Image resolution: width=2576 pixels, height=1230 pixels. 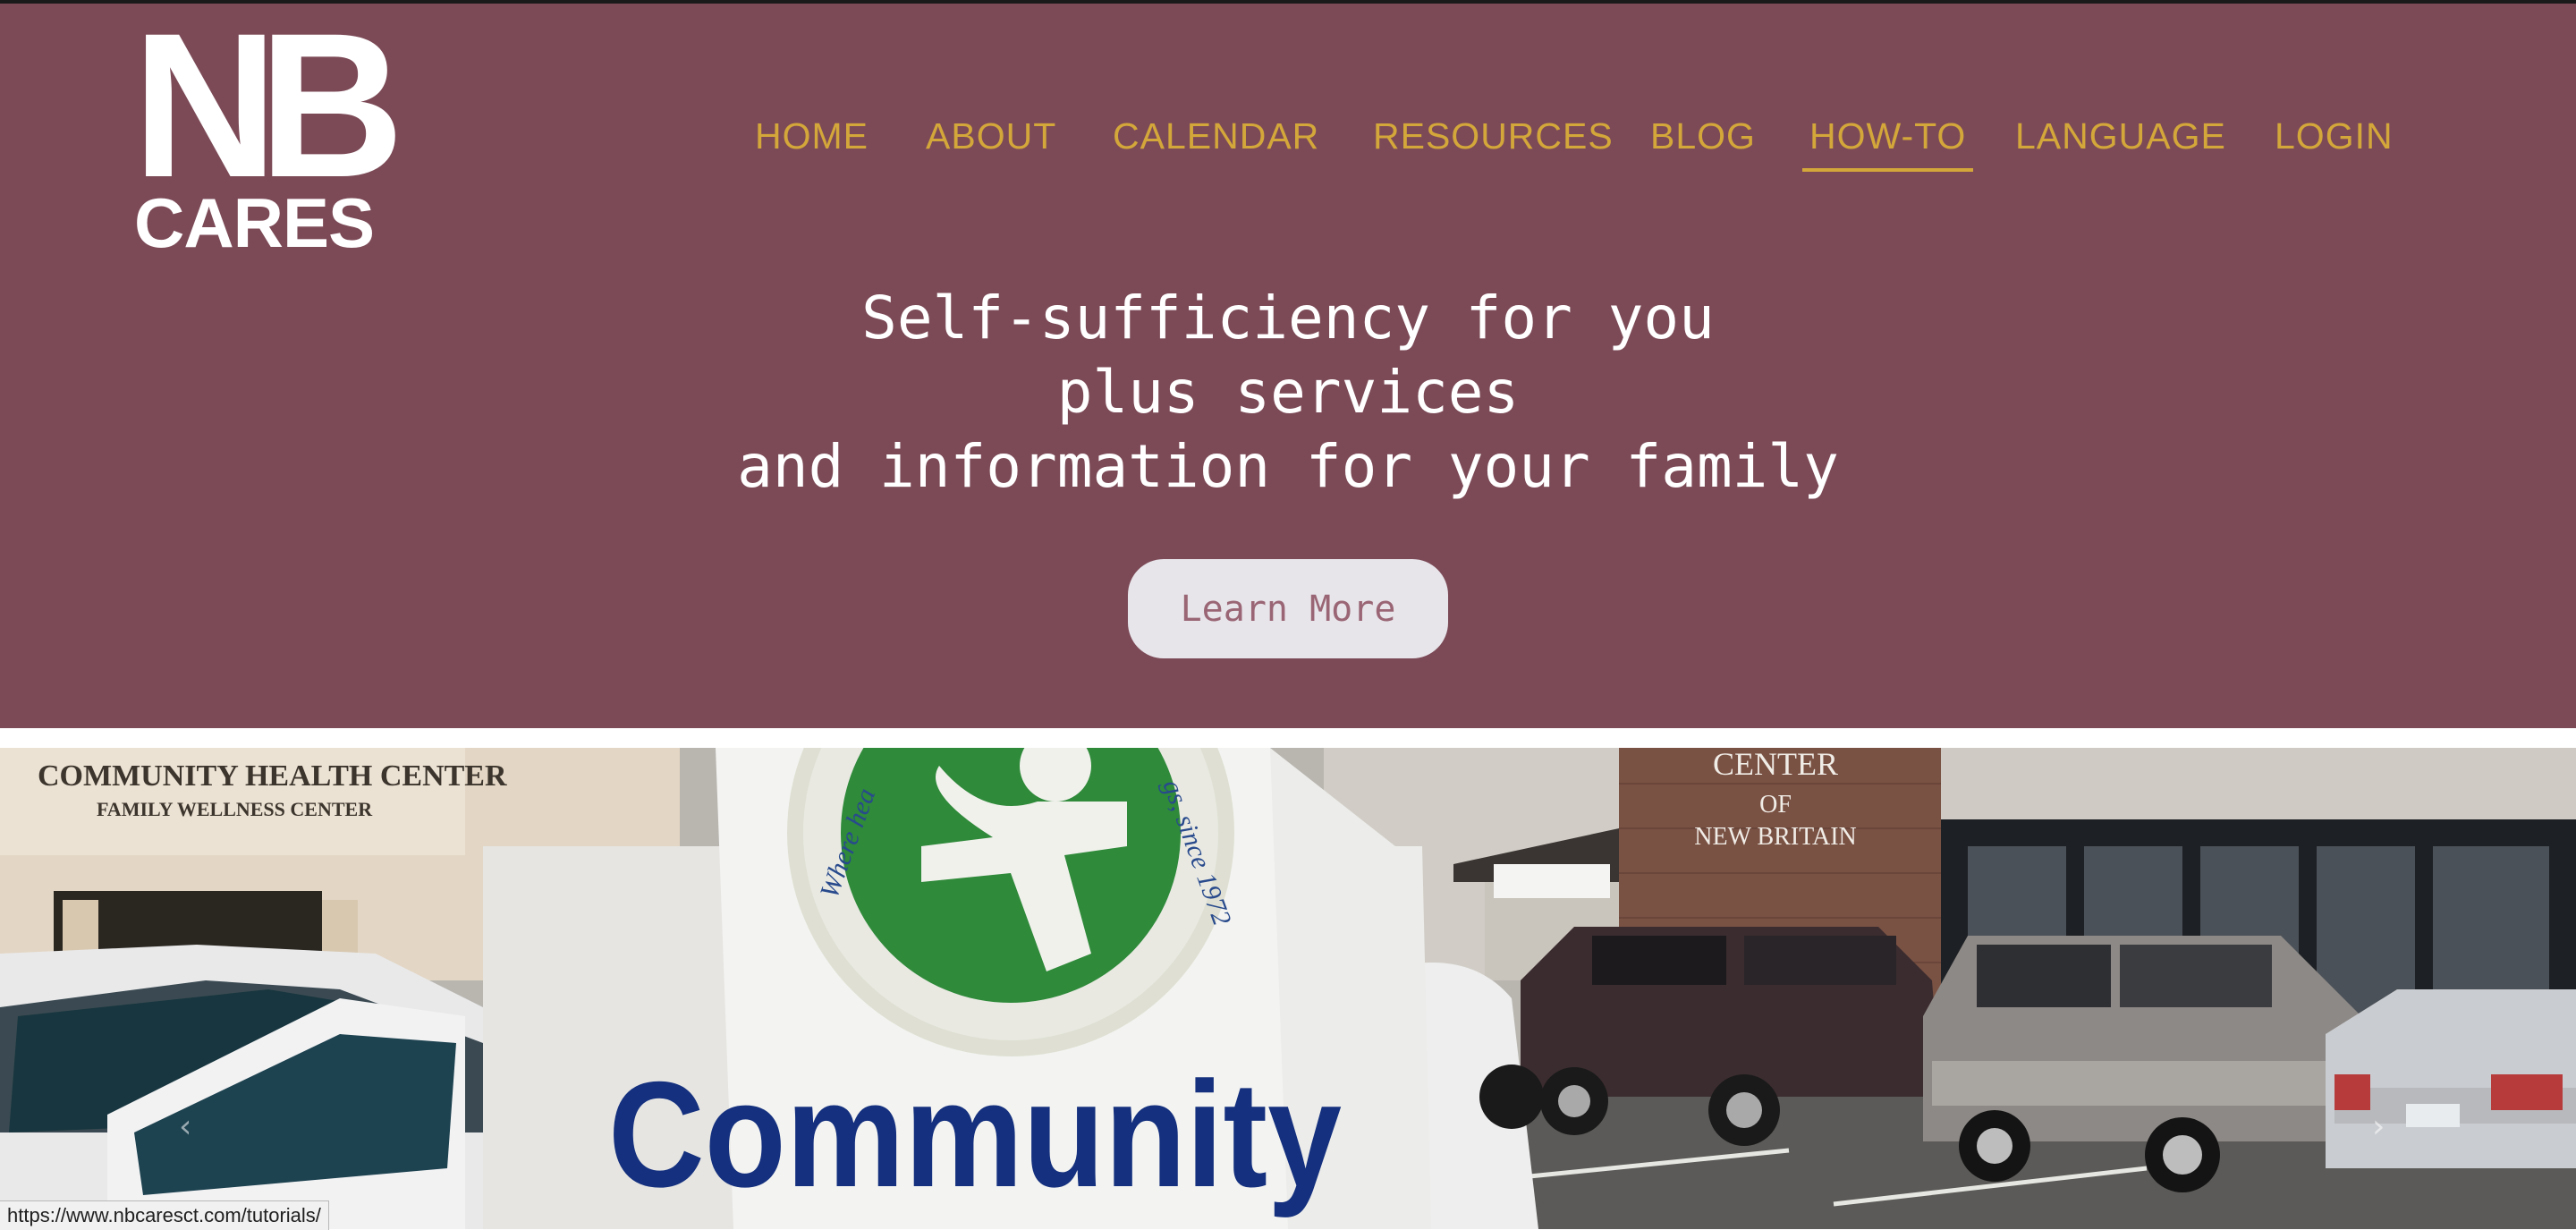 What do you see at coordinates (991, 140) in the screenshot?
I see `nav-about: ABOUT` at bounding box center [991, 140].